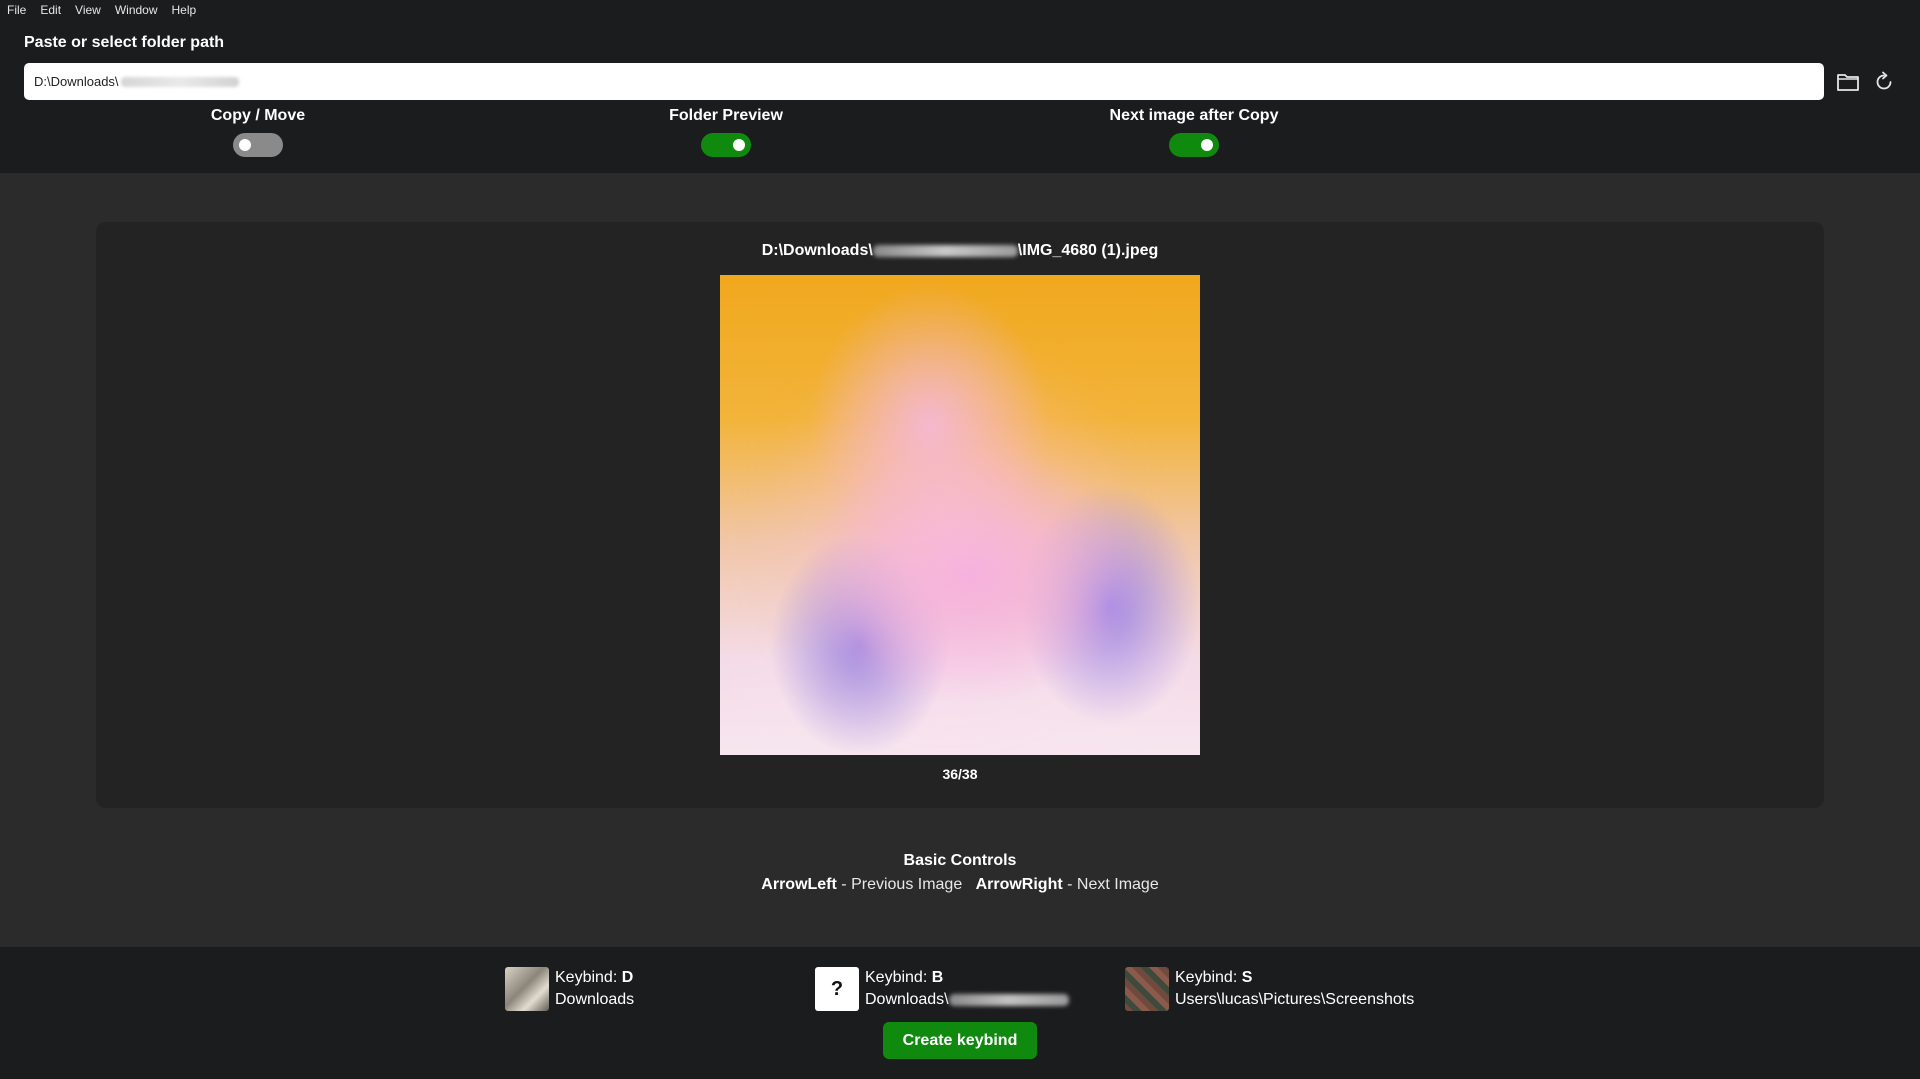  I want to click on next-image-toggle, so click(1194, 145).